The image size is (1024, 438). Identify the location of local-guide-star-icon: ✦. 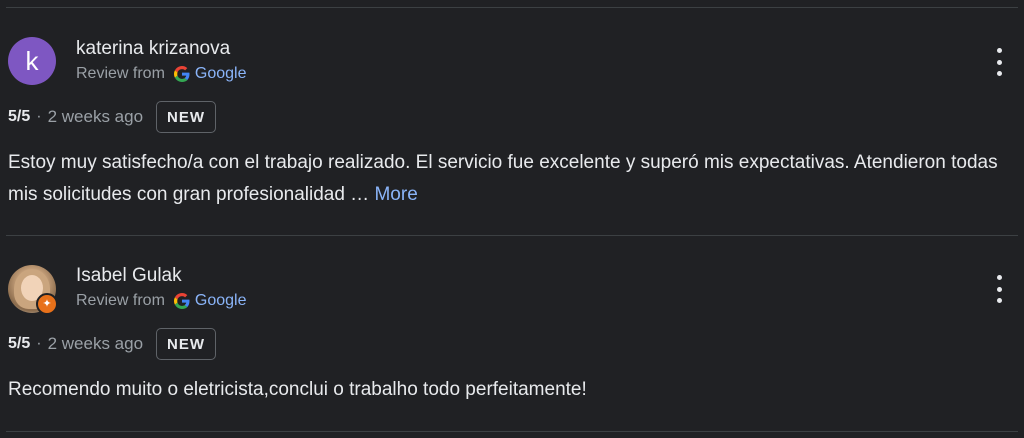
(47, 304).